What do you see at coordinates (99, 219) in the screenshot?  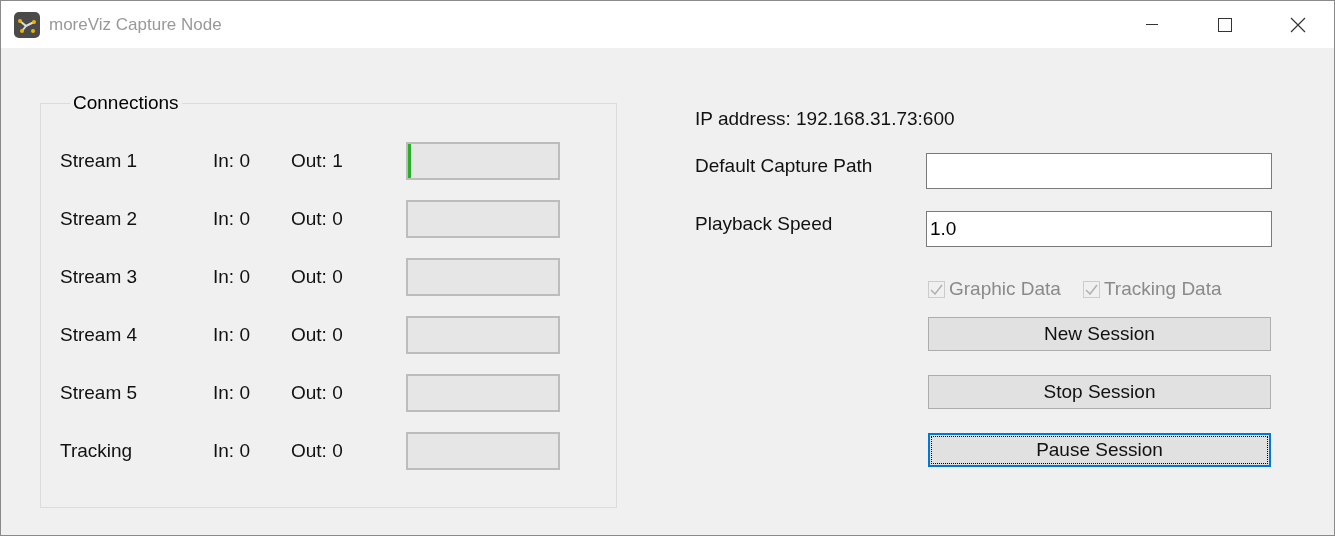 I see `stream-name: Stream 2` at bounding box center [99, 219].